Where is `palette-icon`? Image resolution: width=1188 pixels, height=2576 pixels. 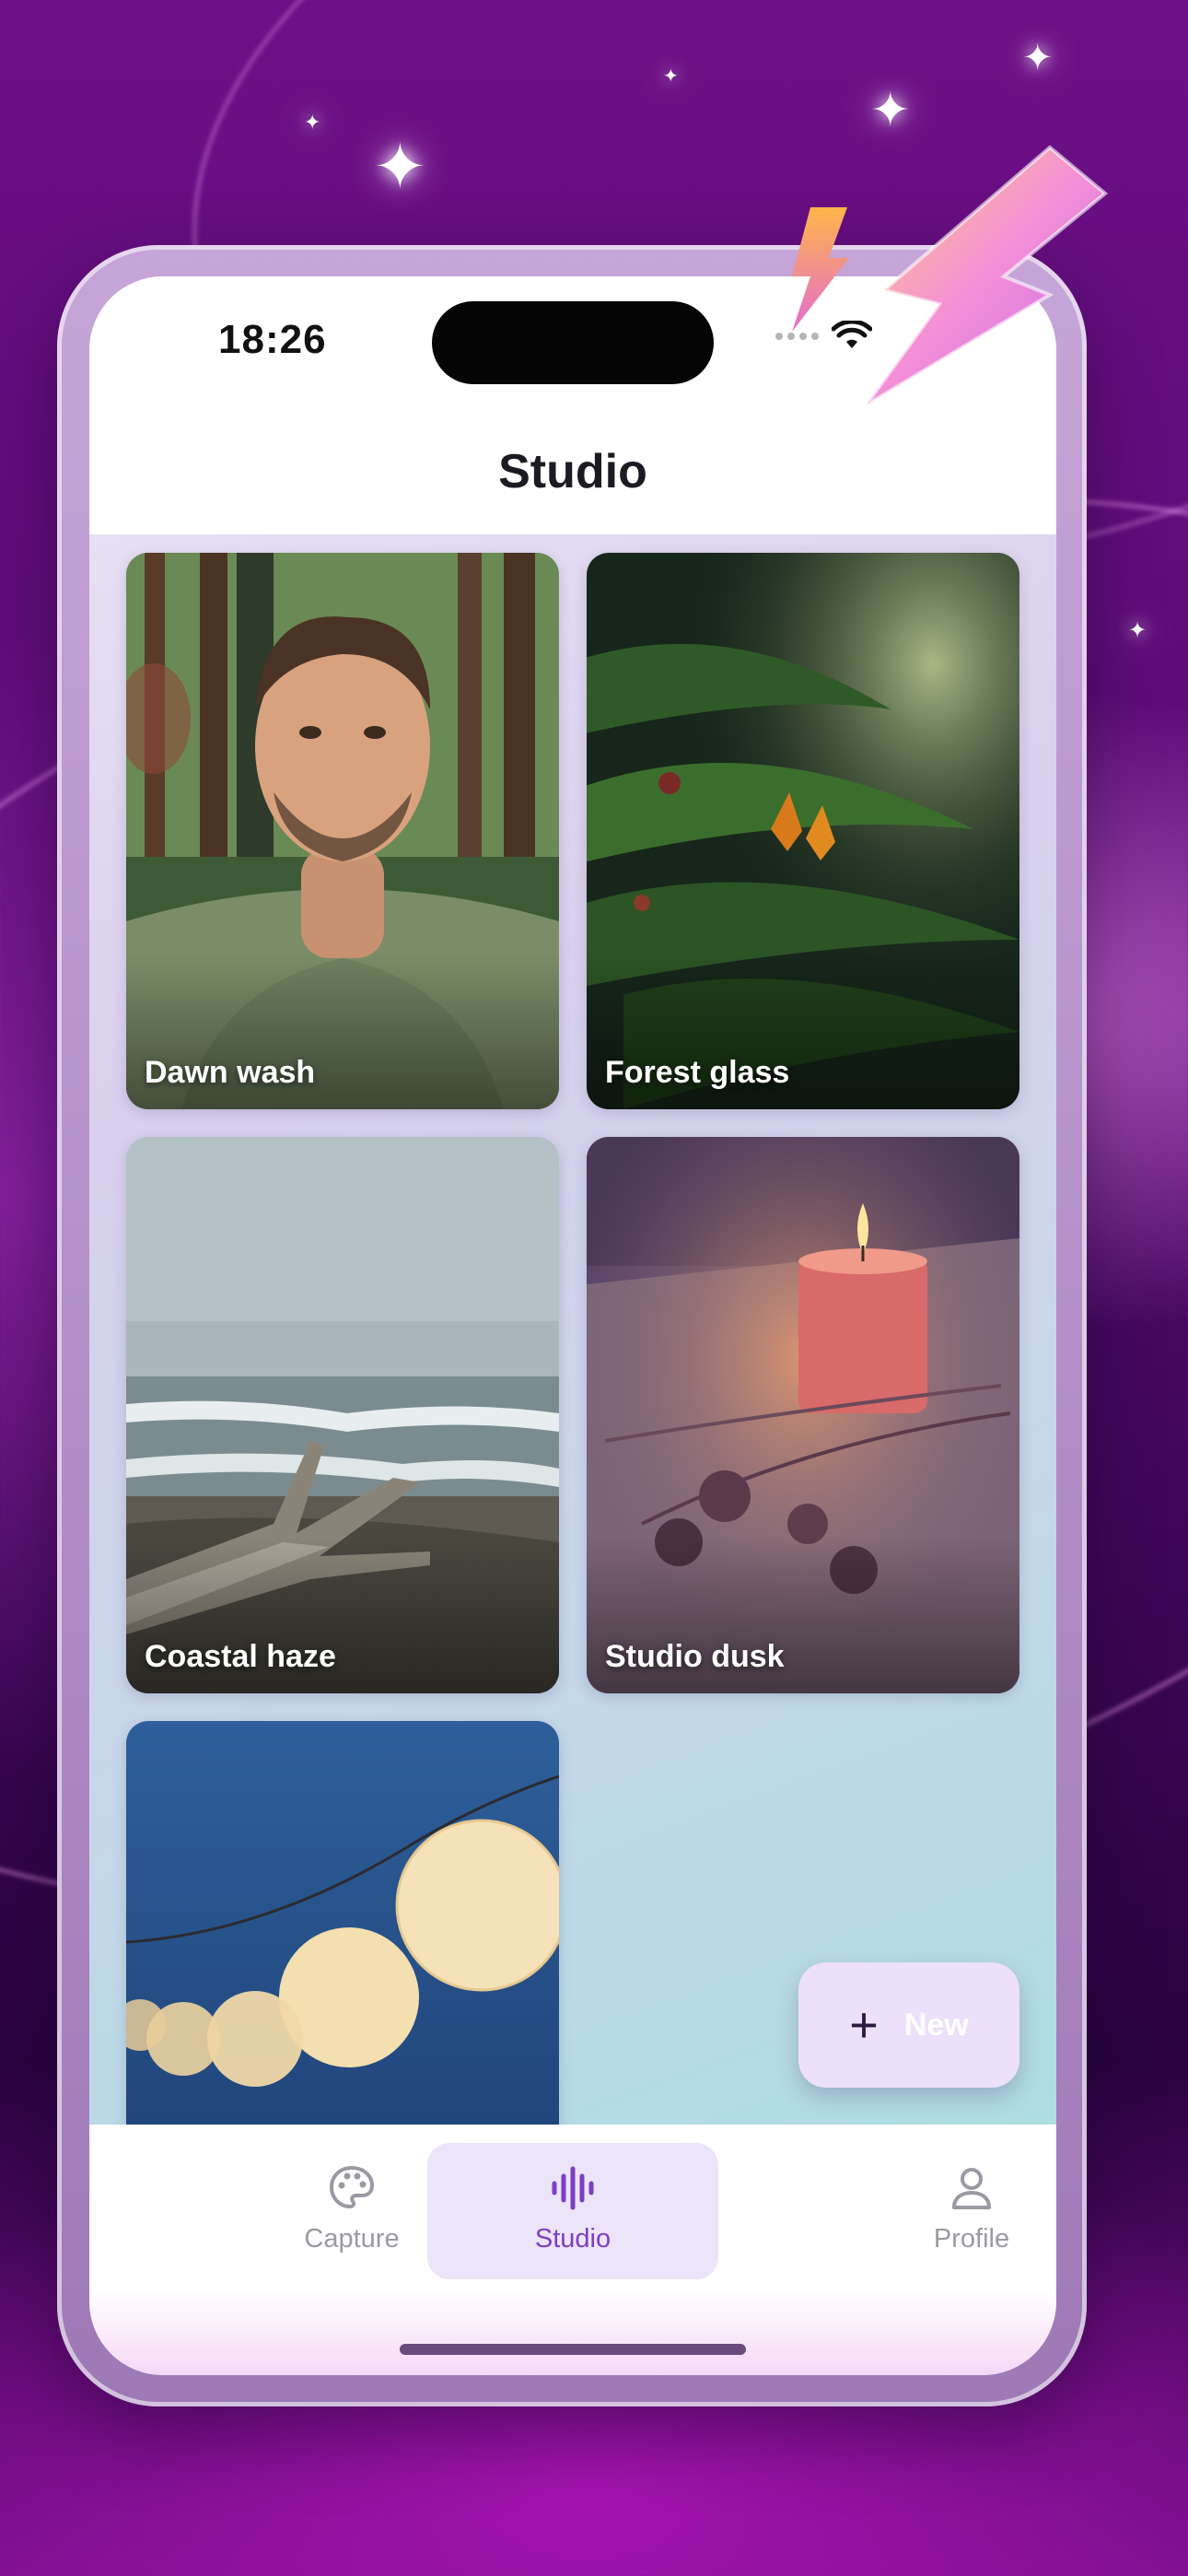
palette-icon is located at coordinates (352, 2187).